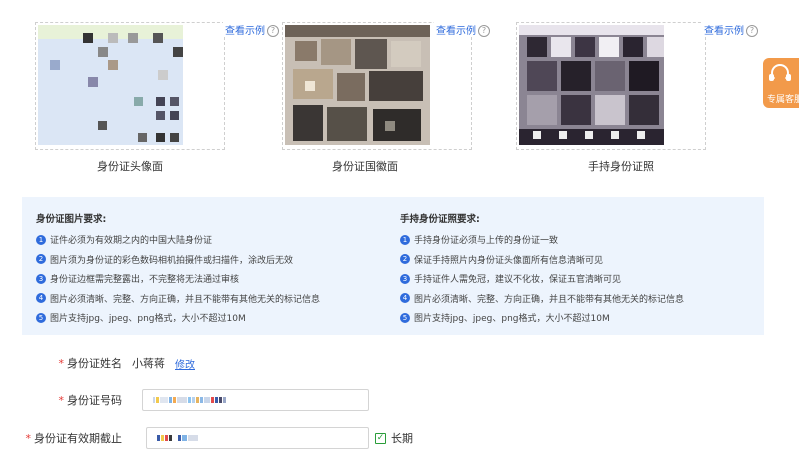  I want to click on id-back-image, so click(357, 85).